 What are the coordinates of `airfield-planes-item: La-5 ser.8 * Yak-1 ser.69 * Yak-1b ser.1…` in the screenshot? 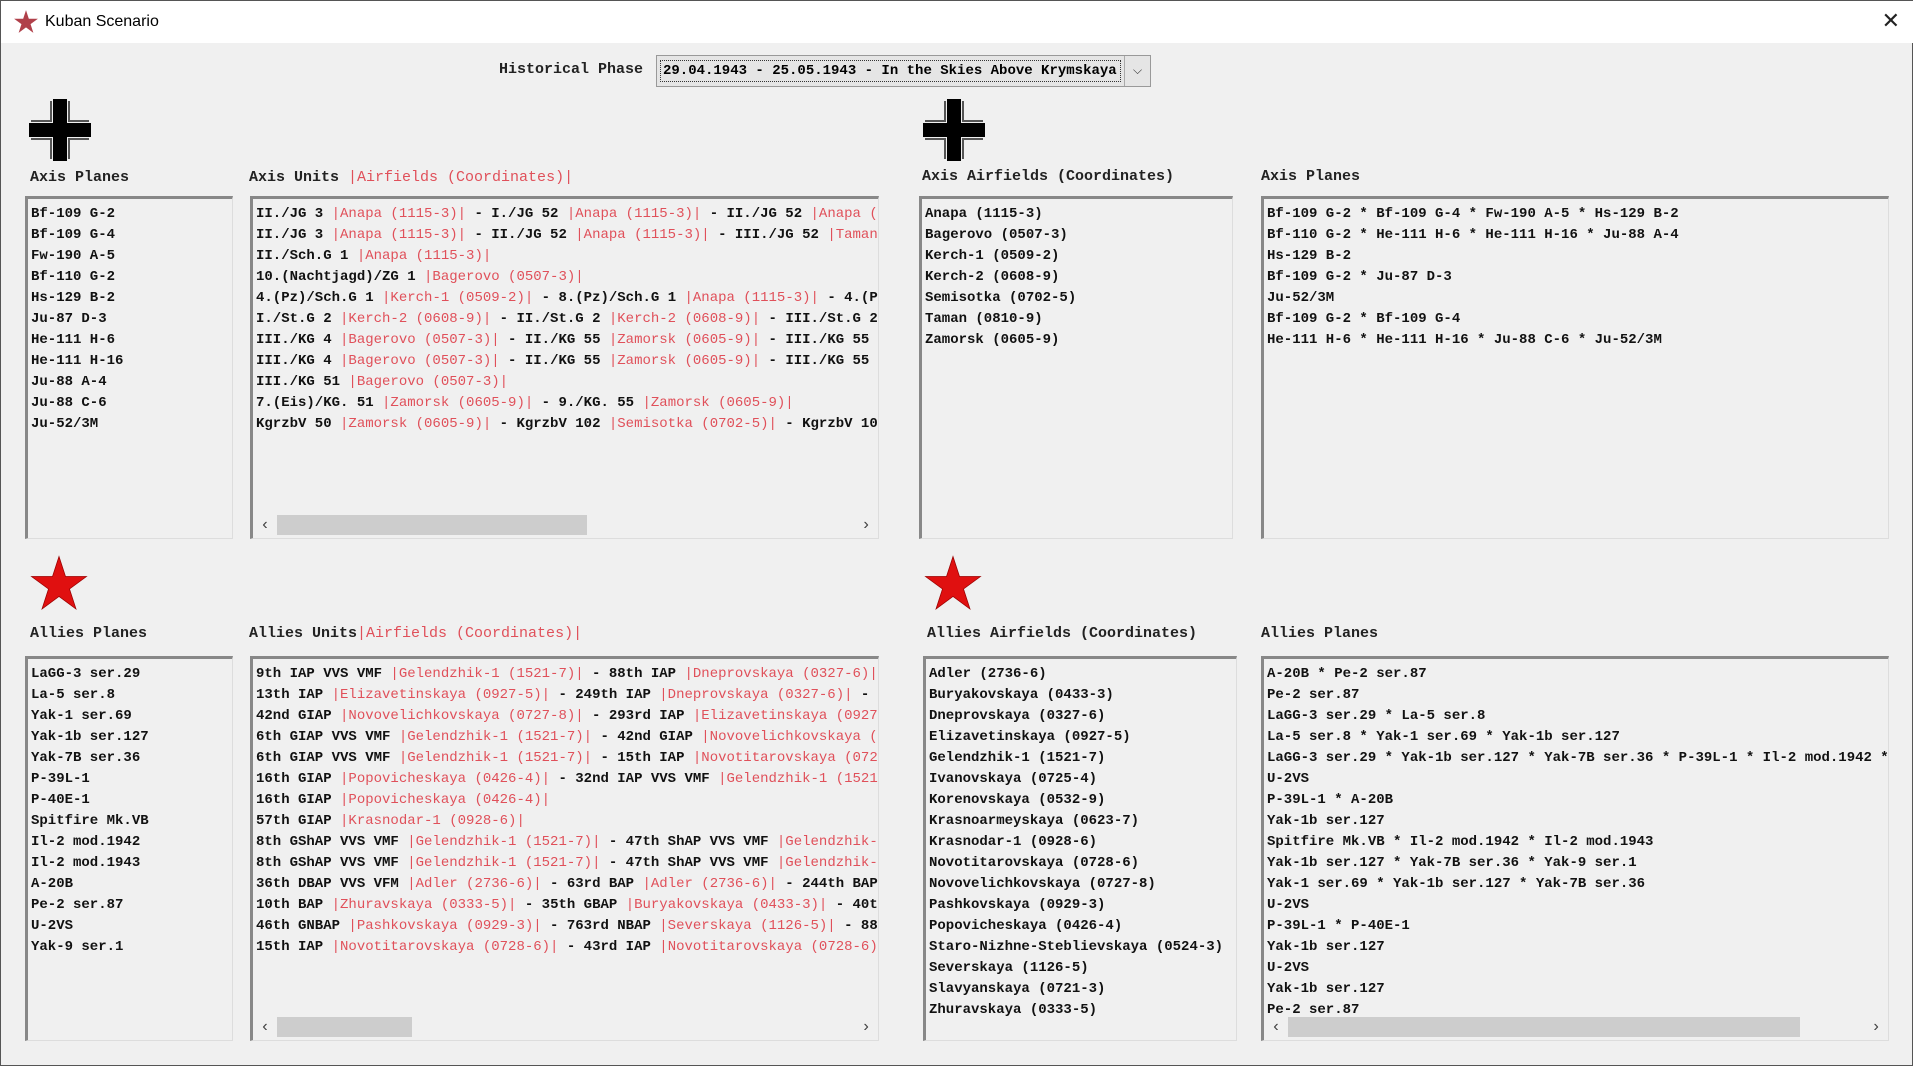 It's located at (1577, 737).